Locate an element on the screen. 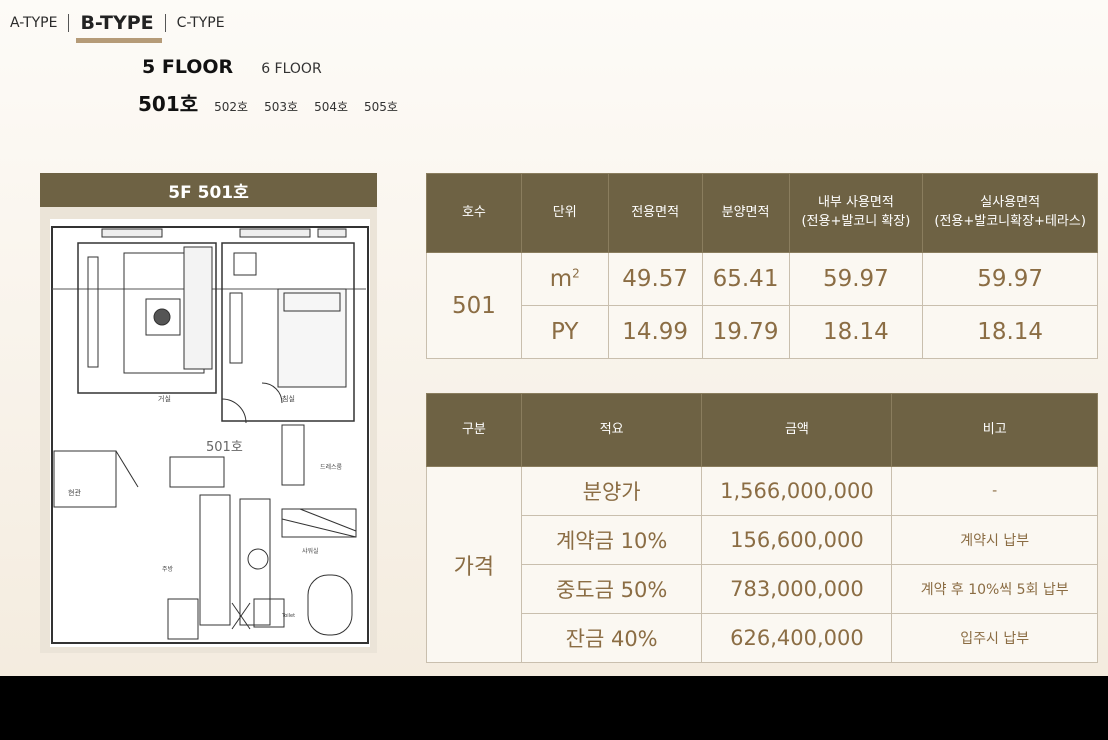  amount-cell: 1,566,000,000 is located at coordinates (797, 491).